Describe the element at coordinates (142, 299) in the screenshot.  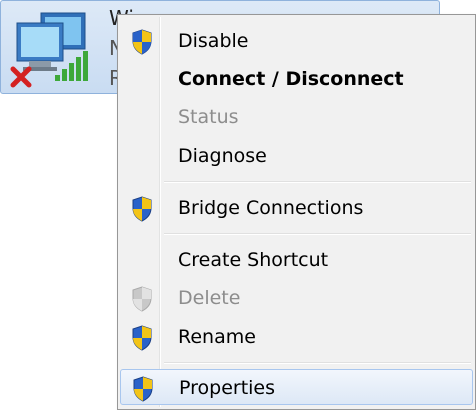
I see `uac-shield-icon-disabled` at that location.